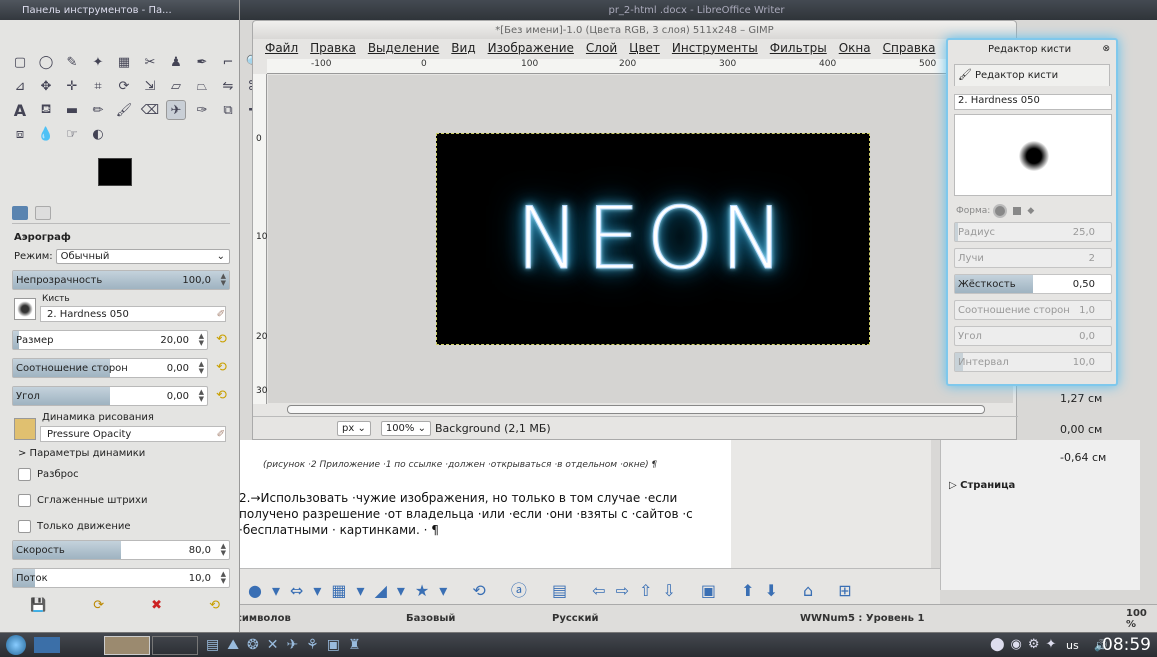 This screenshot has width=1157, height=657. Describe the element at coordinates (72, 86) in the screenshot. I see `align-icon: ✛` at that location.